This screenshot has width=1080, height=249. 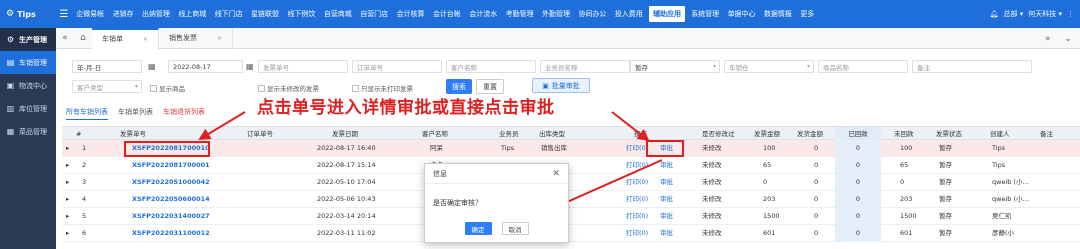 I want to click on dialog-message: 是否确定审核？, so click(x=457, y=203).